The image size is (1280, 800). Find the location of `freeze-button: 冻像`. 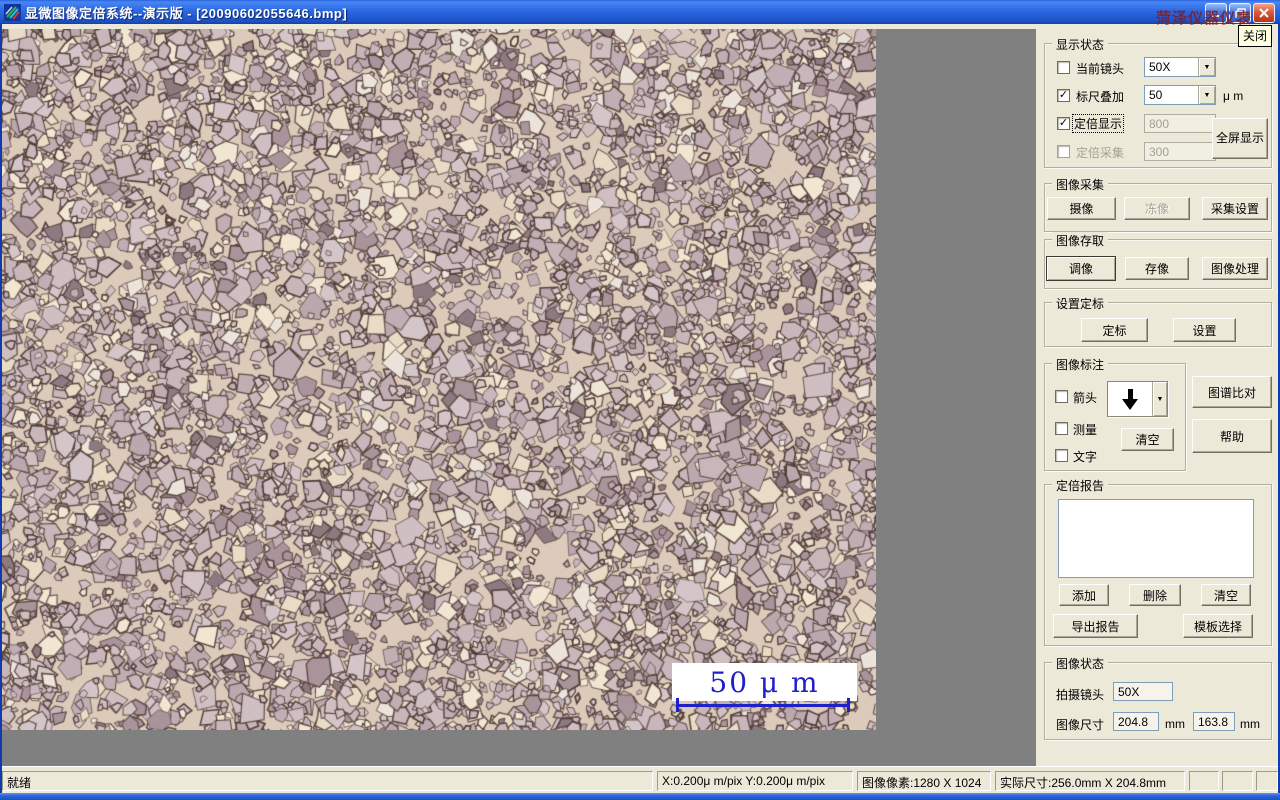

freeze-button: 冻像 is located at coordinates (1157, 208).